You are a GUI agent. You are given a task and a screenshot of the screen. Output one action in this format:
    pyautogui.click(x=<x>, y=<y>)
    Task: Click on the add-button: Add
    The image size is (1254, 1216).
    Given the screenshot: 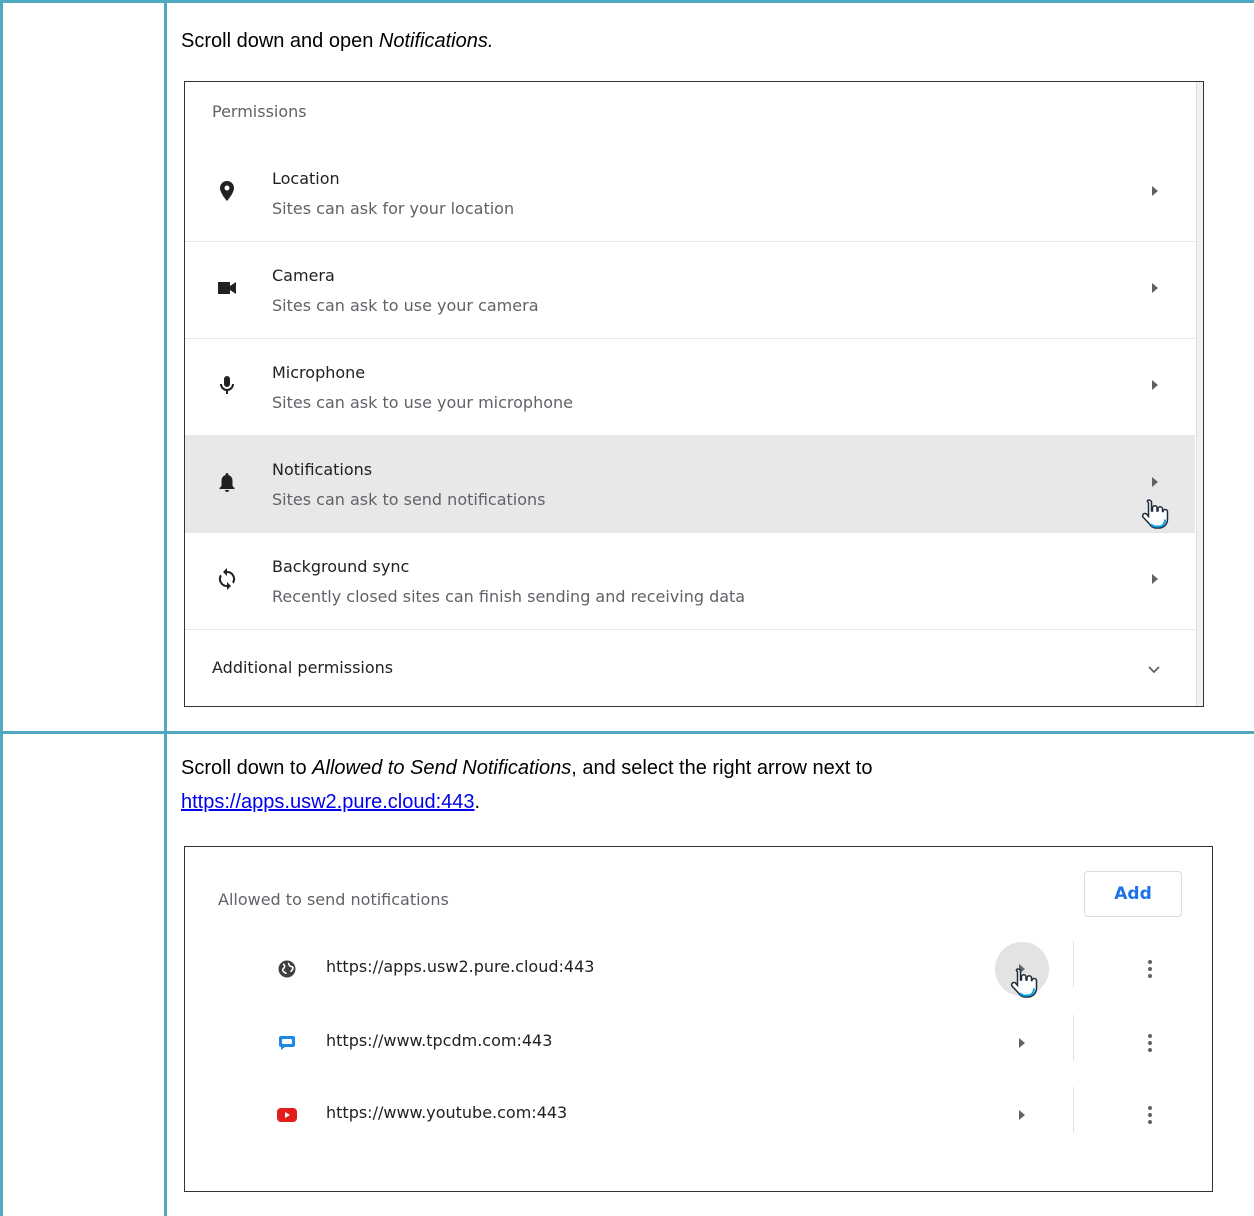 What is the action you would take?
    pyautogui.click(x=1133, y=894)
    